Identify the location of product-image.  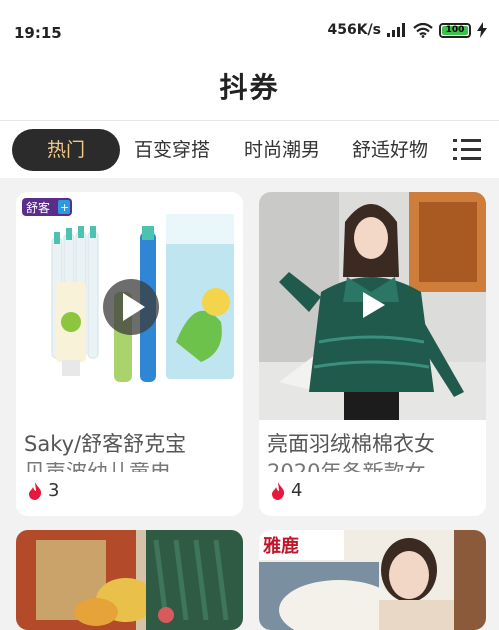
(129, 580).